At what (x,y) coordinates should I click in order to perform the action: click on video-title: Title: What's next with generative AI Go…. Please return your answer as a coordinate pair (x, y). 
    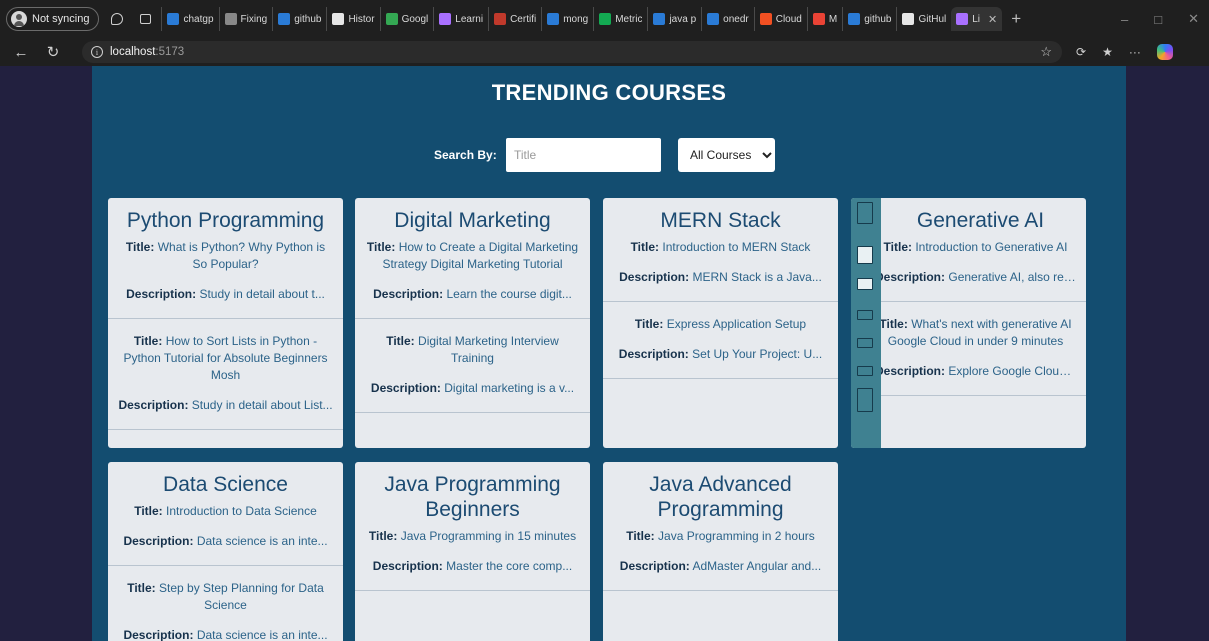
    Looking at the image, I should click on (968, 333).